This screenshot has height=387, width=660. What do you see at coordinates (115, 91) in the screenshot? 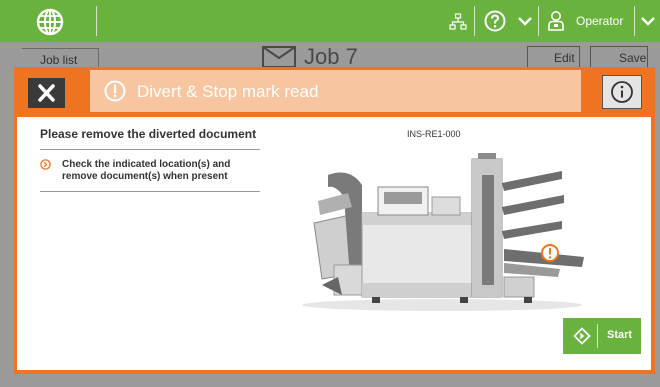
I see `warning-icon` at bounding box center [115, 91].